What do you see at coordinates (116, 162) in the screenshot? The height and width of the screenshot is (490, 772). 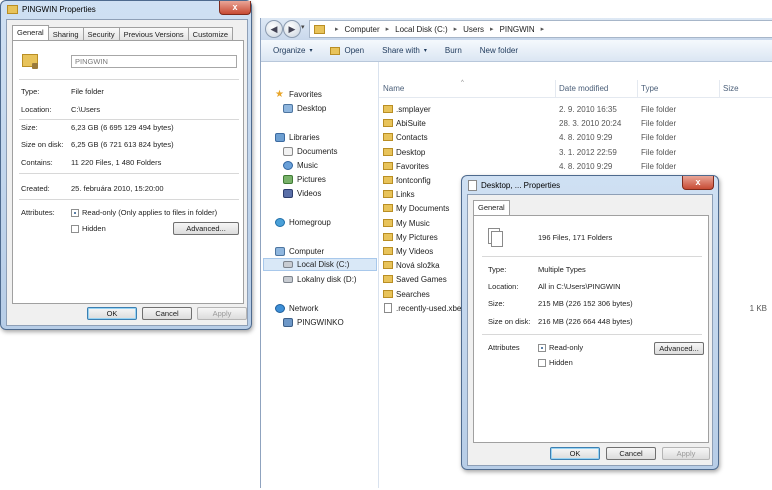 I see `contains-value: 11 220 Files, 1 480 Folders` at bounding box center [116, 162].